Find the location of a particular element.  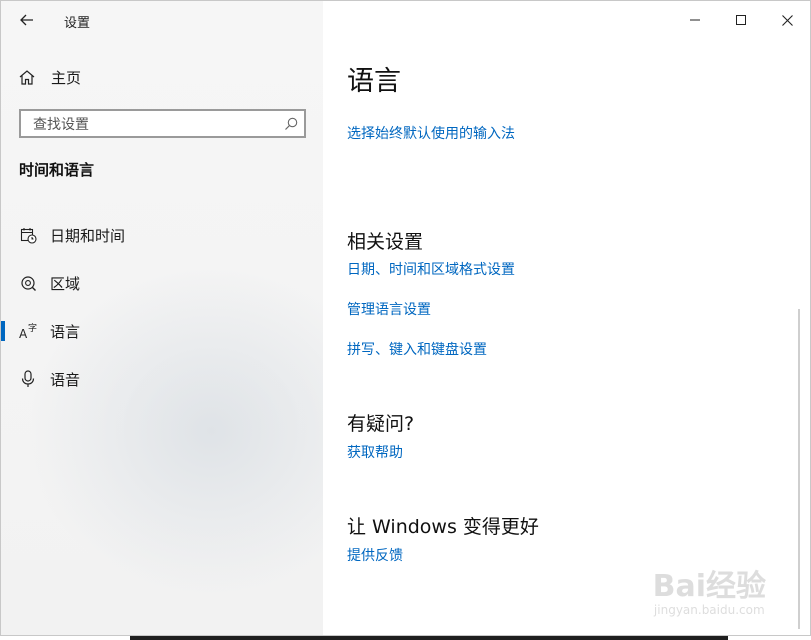

watermark: Bai经验 jingyan.baidu.com is located at coordinates (709, 593).